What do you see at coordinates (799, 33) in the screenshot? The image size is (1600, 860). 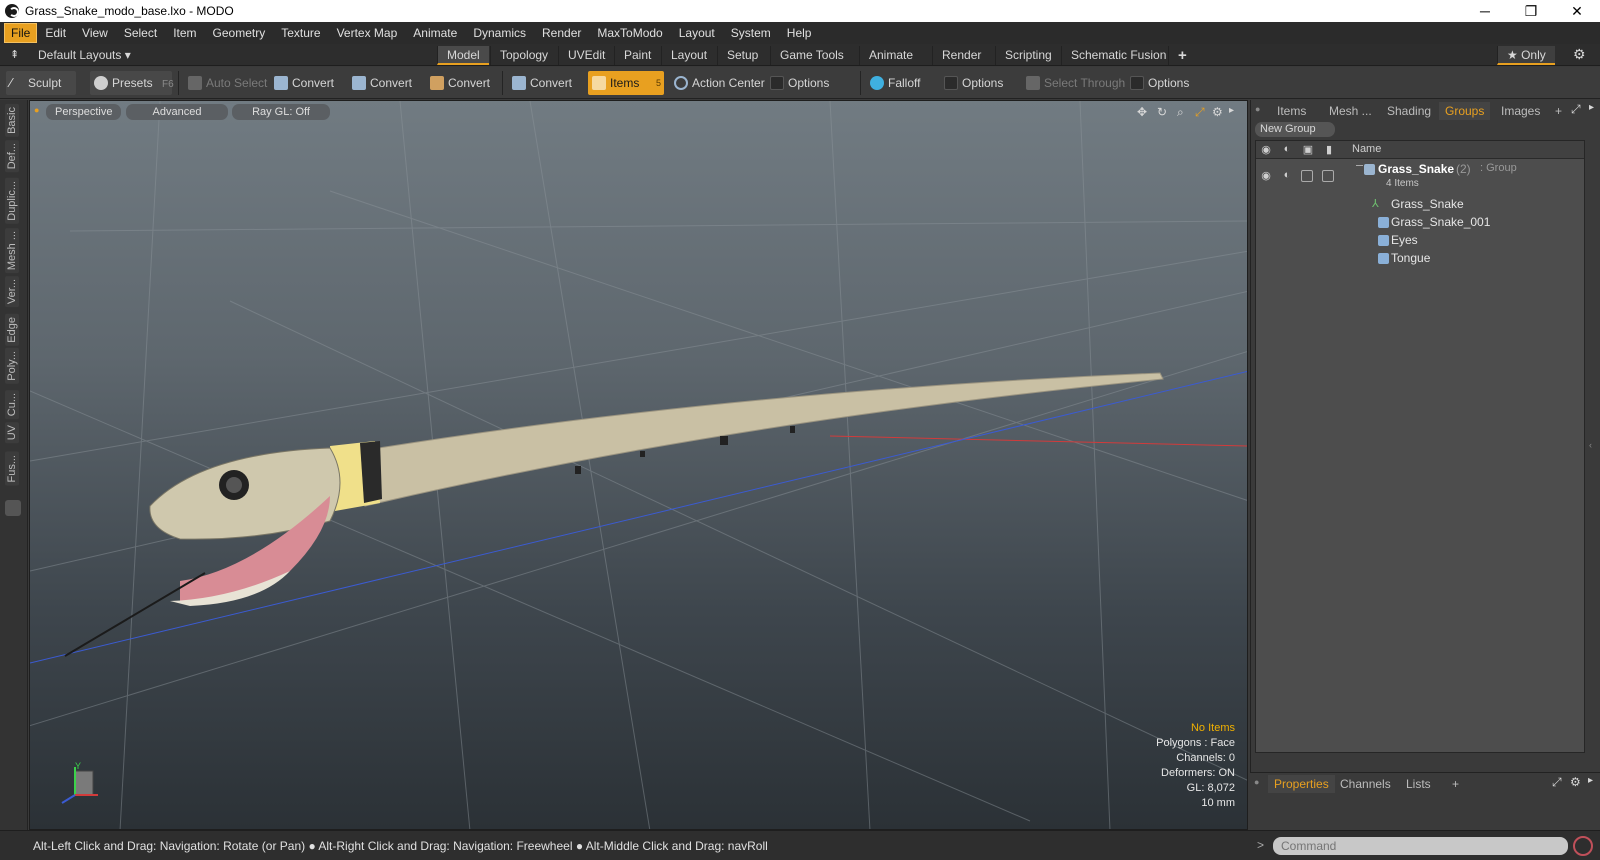 I see `menu-help: Help` at bounding box center [799, 33].